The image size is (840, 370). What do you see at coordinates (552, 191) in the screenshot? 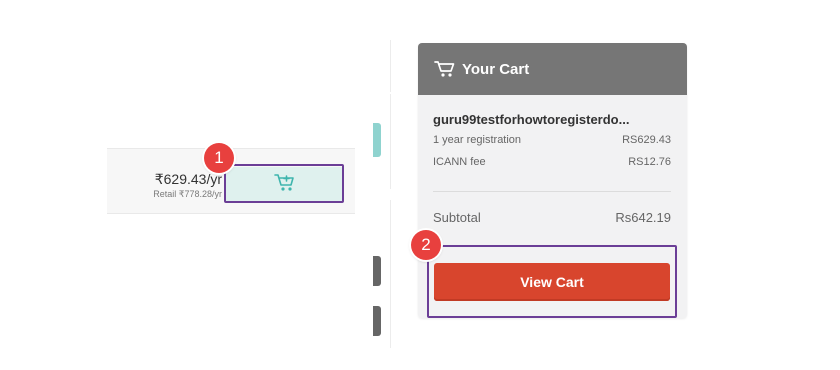
I see `divider` at bounding box center [552, 191].